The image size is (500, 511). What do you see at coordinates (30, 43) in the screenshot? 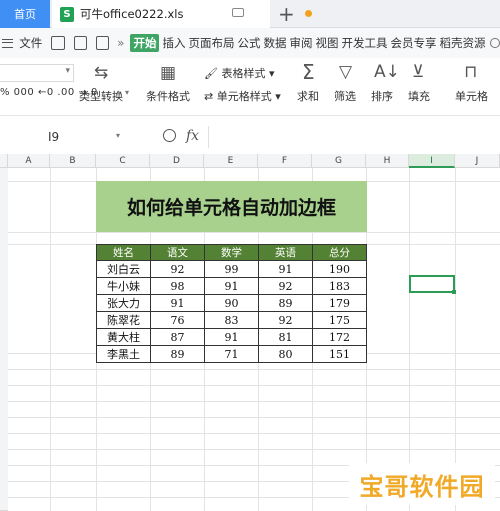
I see `menu-file: 文件` at bounding box center [30, 43].